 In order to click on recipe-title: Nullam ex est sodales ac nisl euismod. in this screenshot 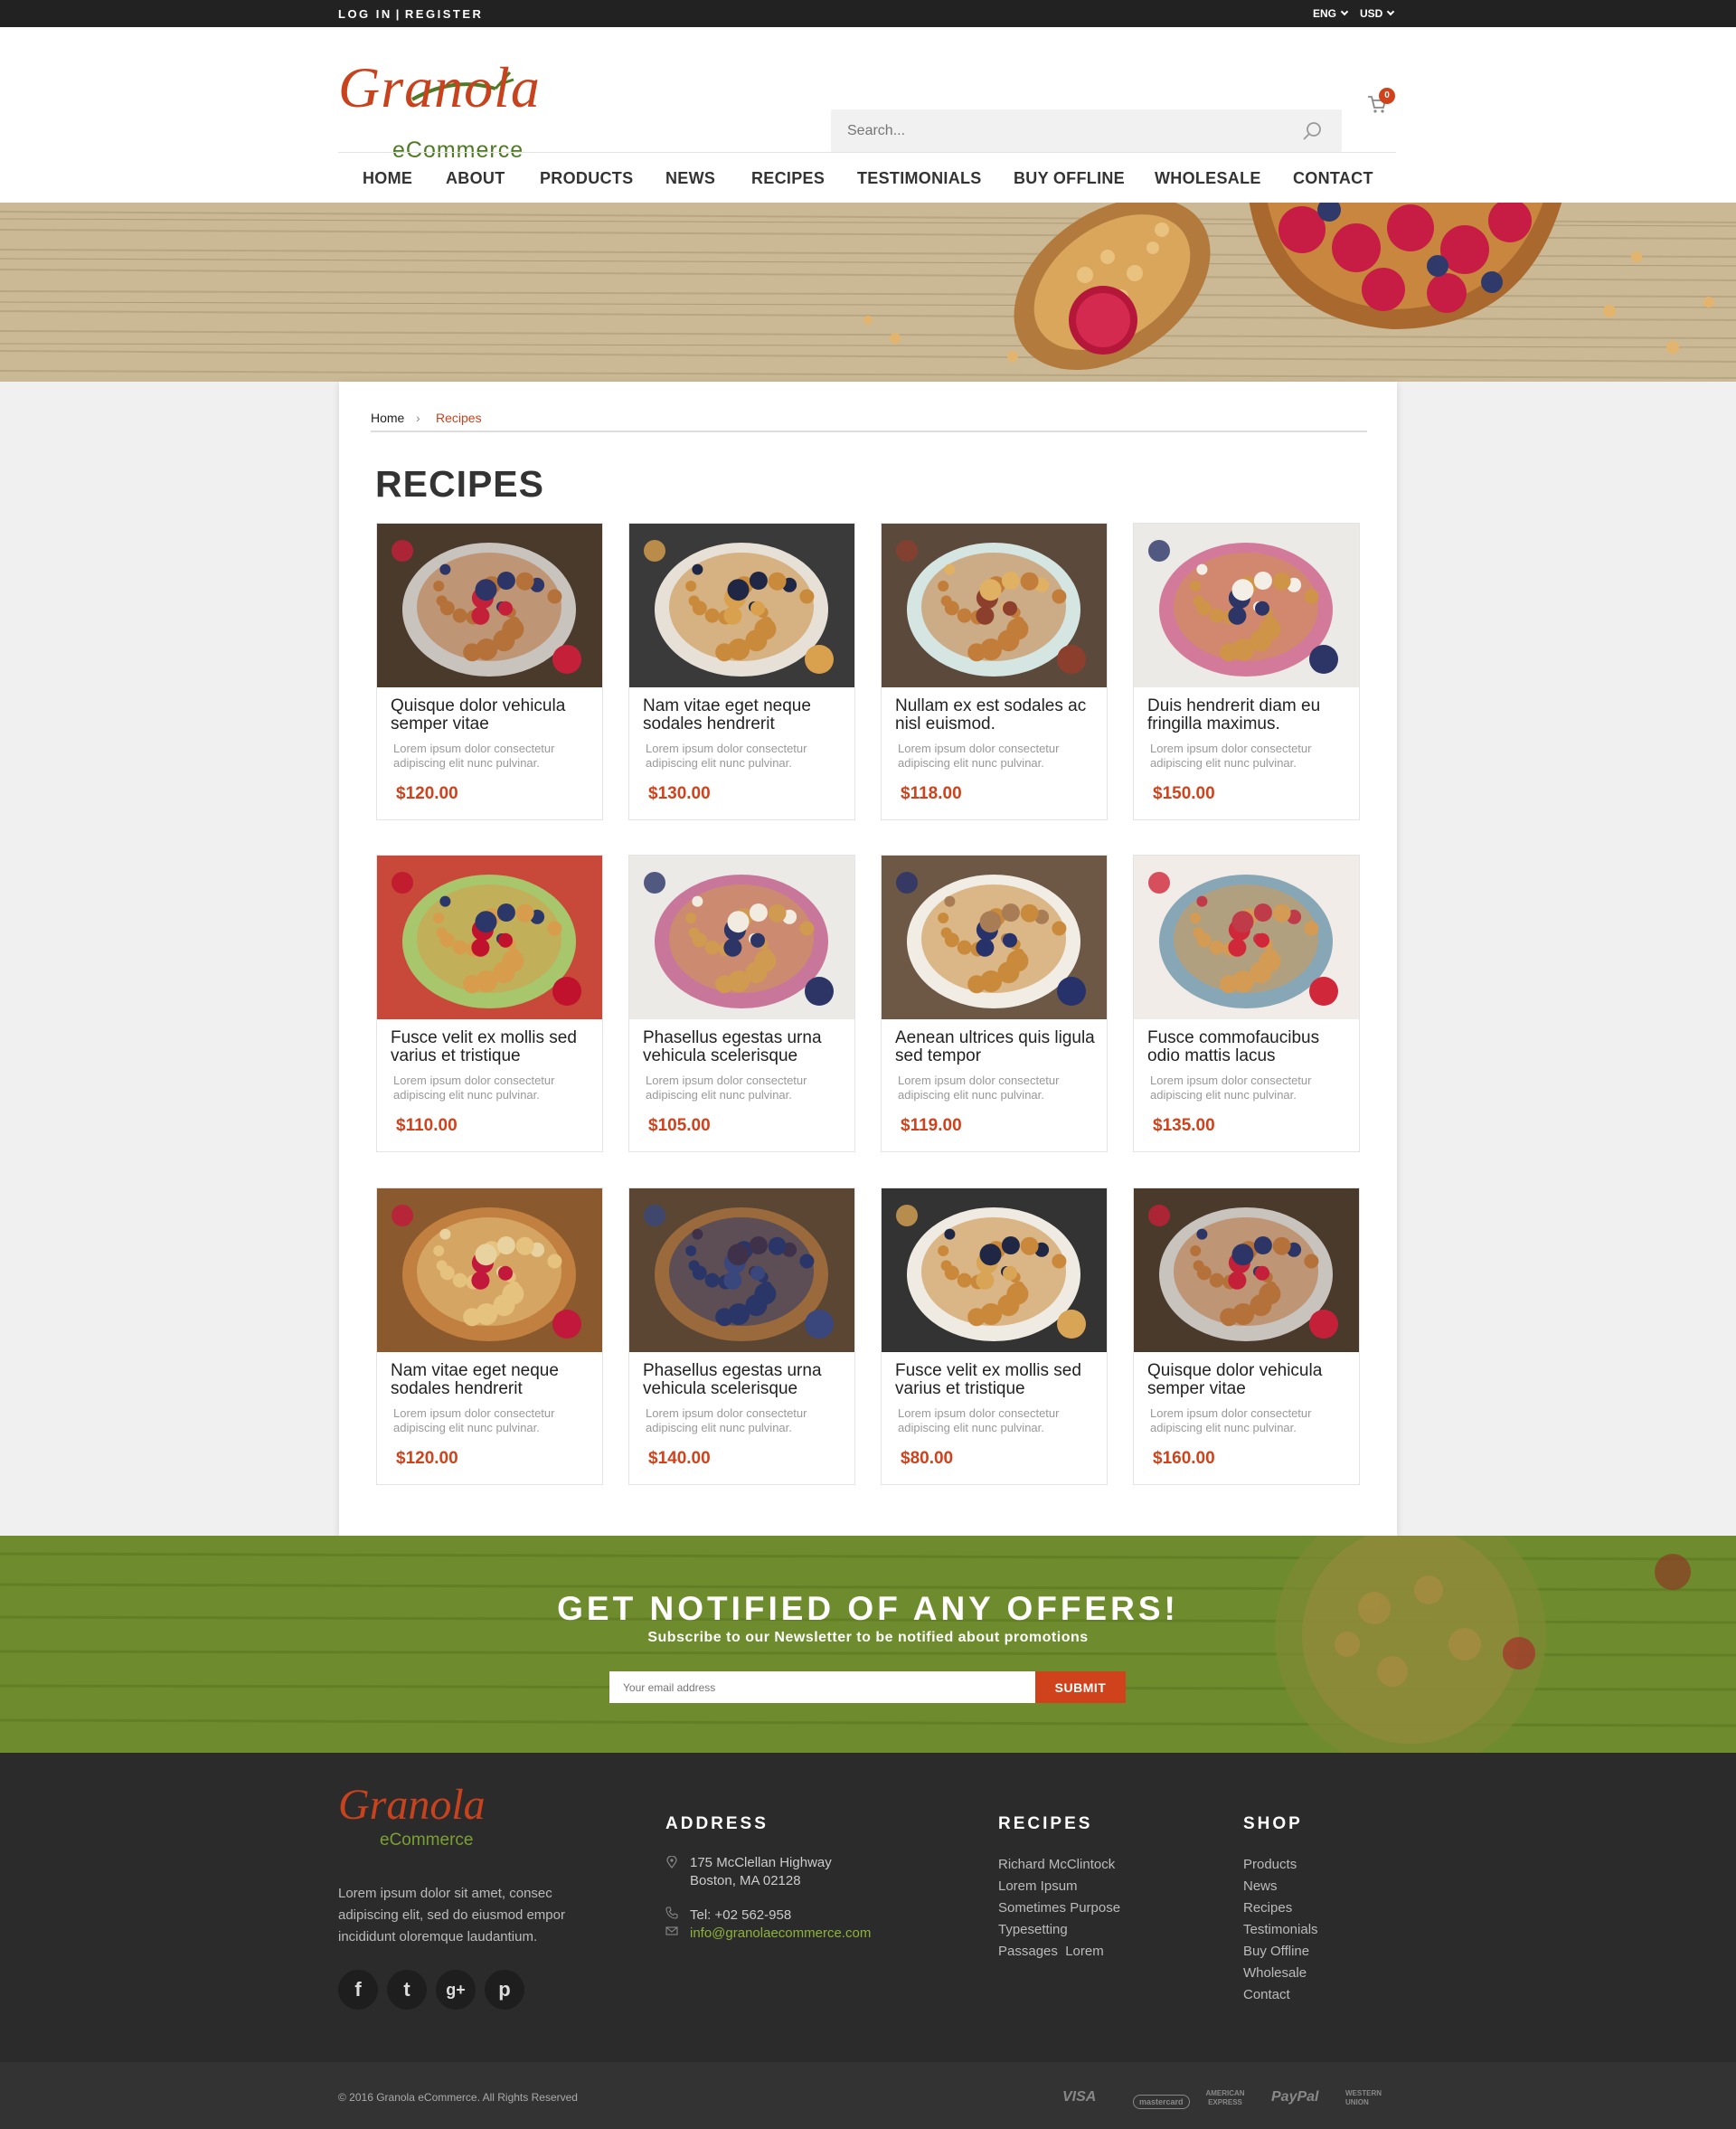, I will do `click(998, 715)`.